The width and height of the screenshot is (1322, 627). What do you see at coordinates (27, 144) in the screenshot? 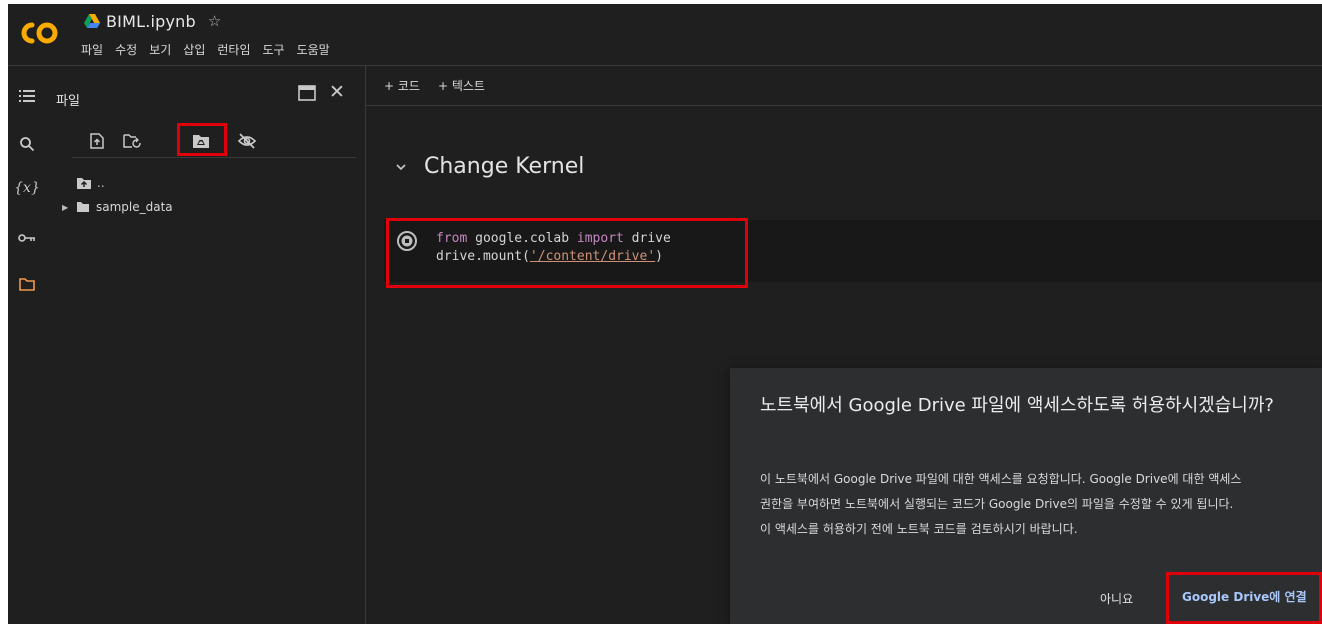
I see `search-icon` at bounding box center [27, 144].